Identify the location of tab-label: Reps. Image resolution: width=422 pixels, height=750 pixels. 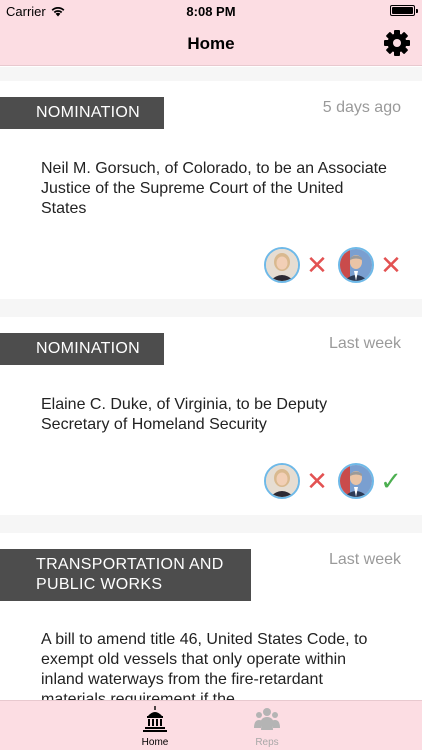
(267, 742).